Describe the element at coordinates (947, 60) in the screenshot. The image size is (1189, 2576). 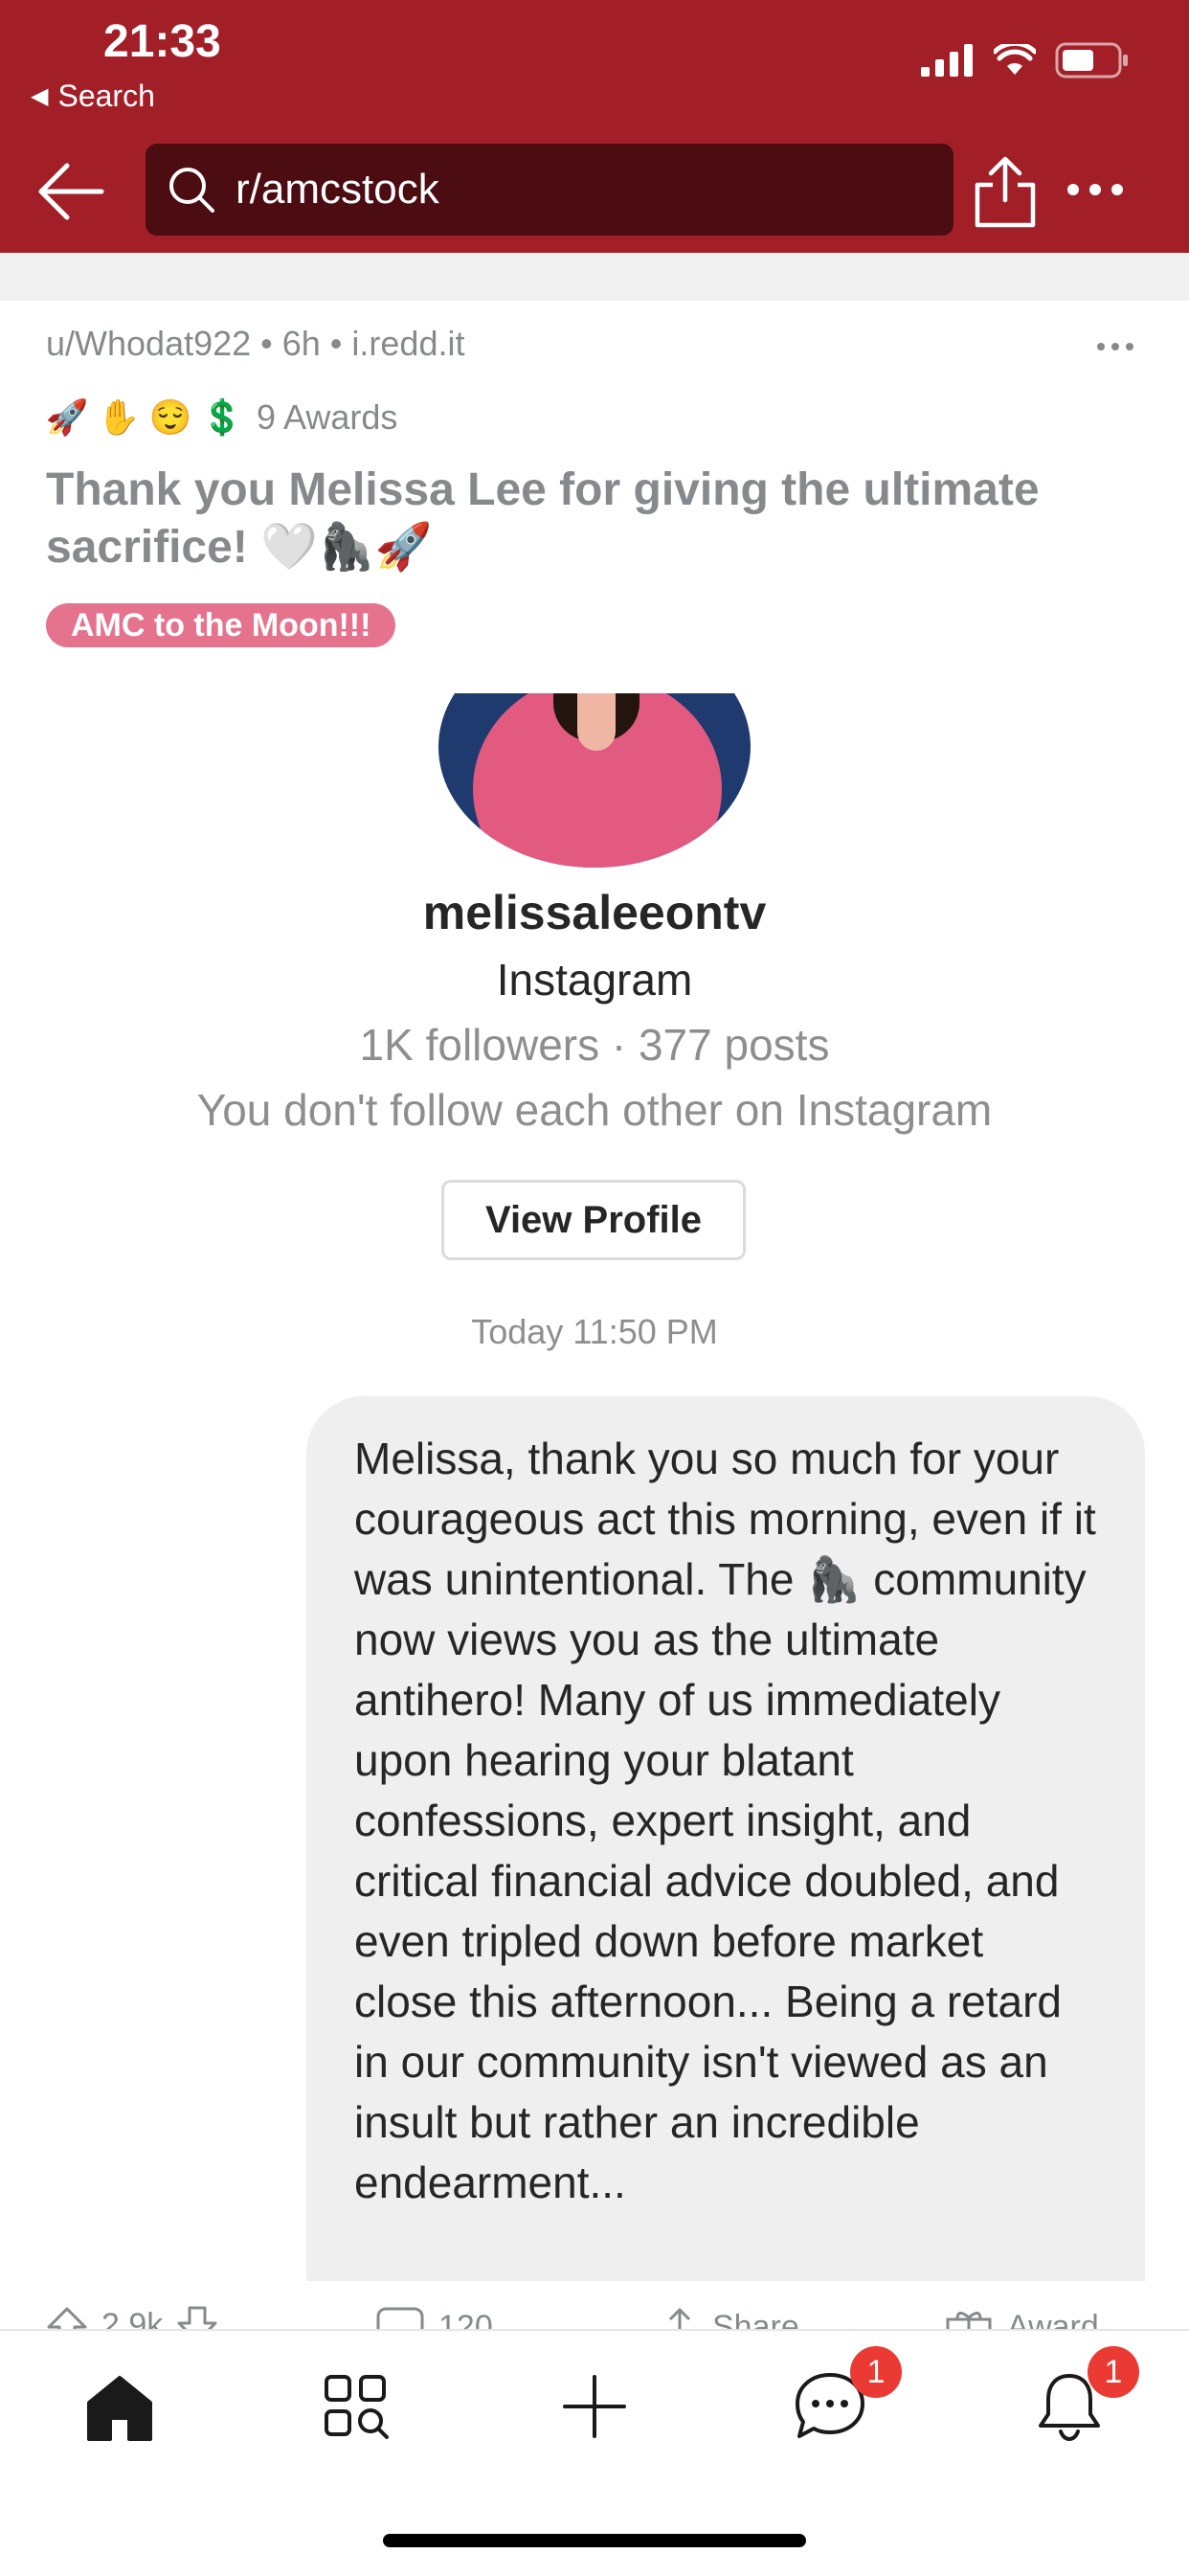
I see `signal-icon` at that location.